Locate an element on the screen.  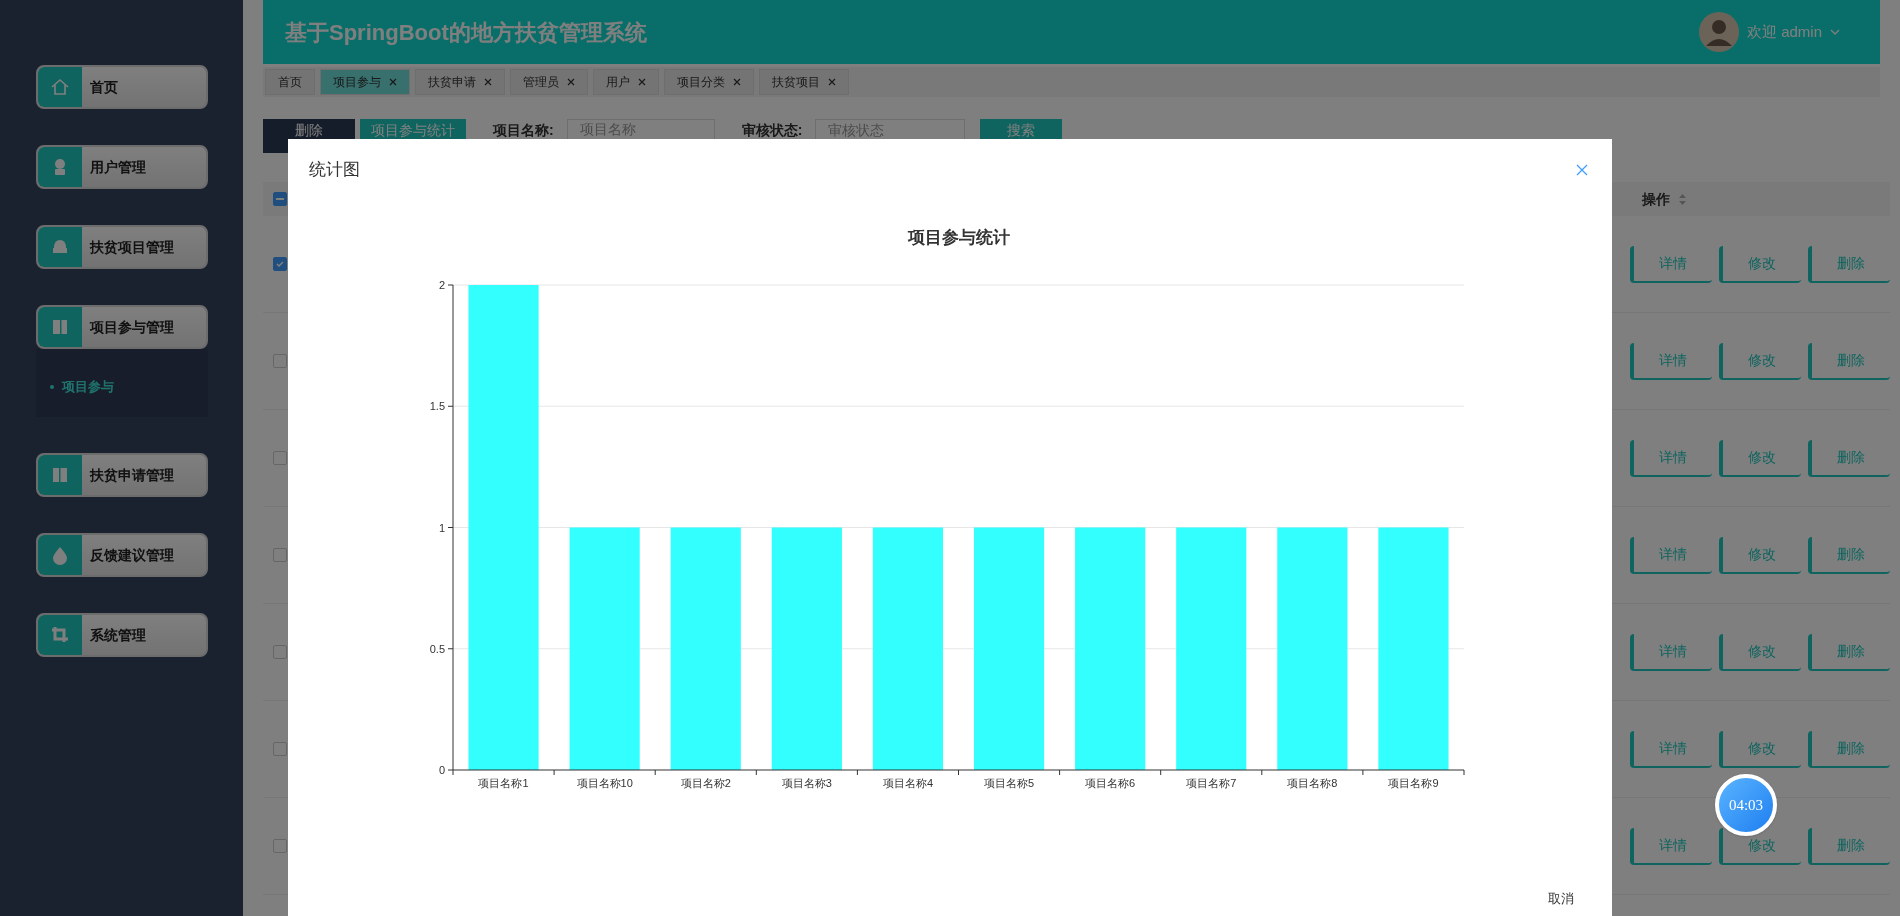
axis-tick-label: 0 is located at coordinates (441, 769).